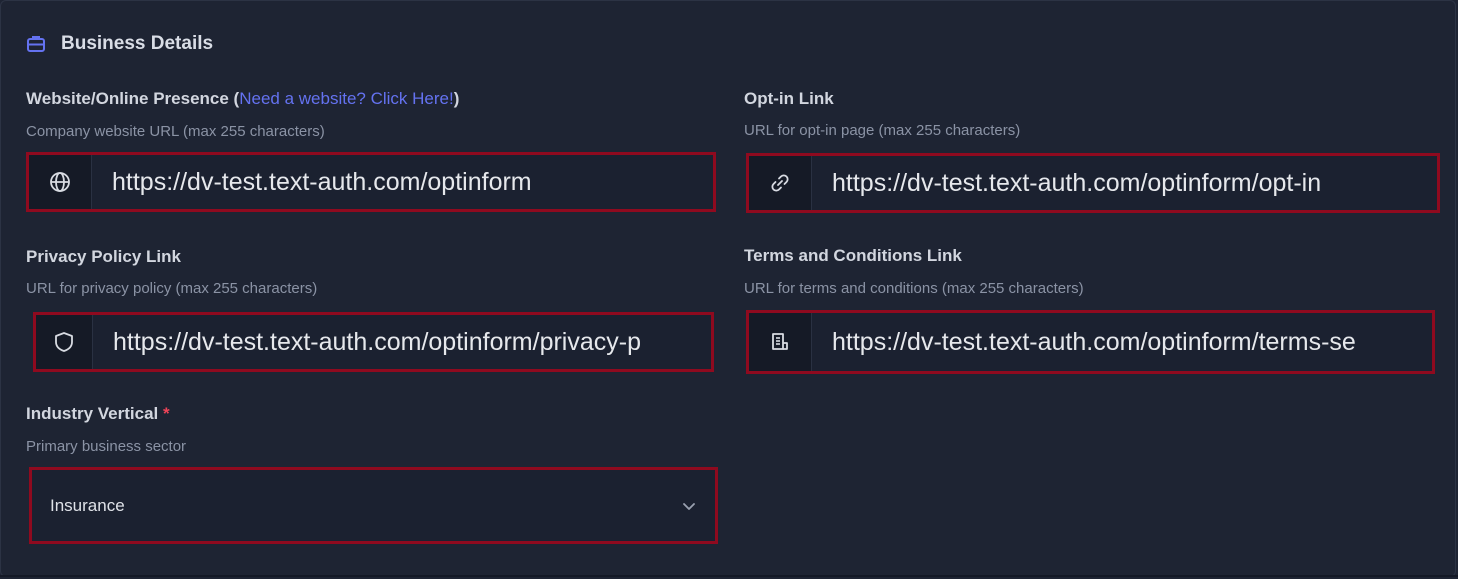  Describe the element at coordinates (402, 182) in the screenshot. I see `website-input: https://dv-test.text-auth.com/optinform` at that location.